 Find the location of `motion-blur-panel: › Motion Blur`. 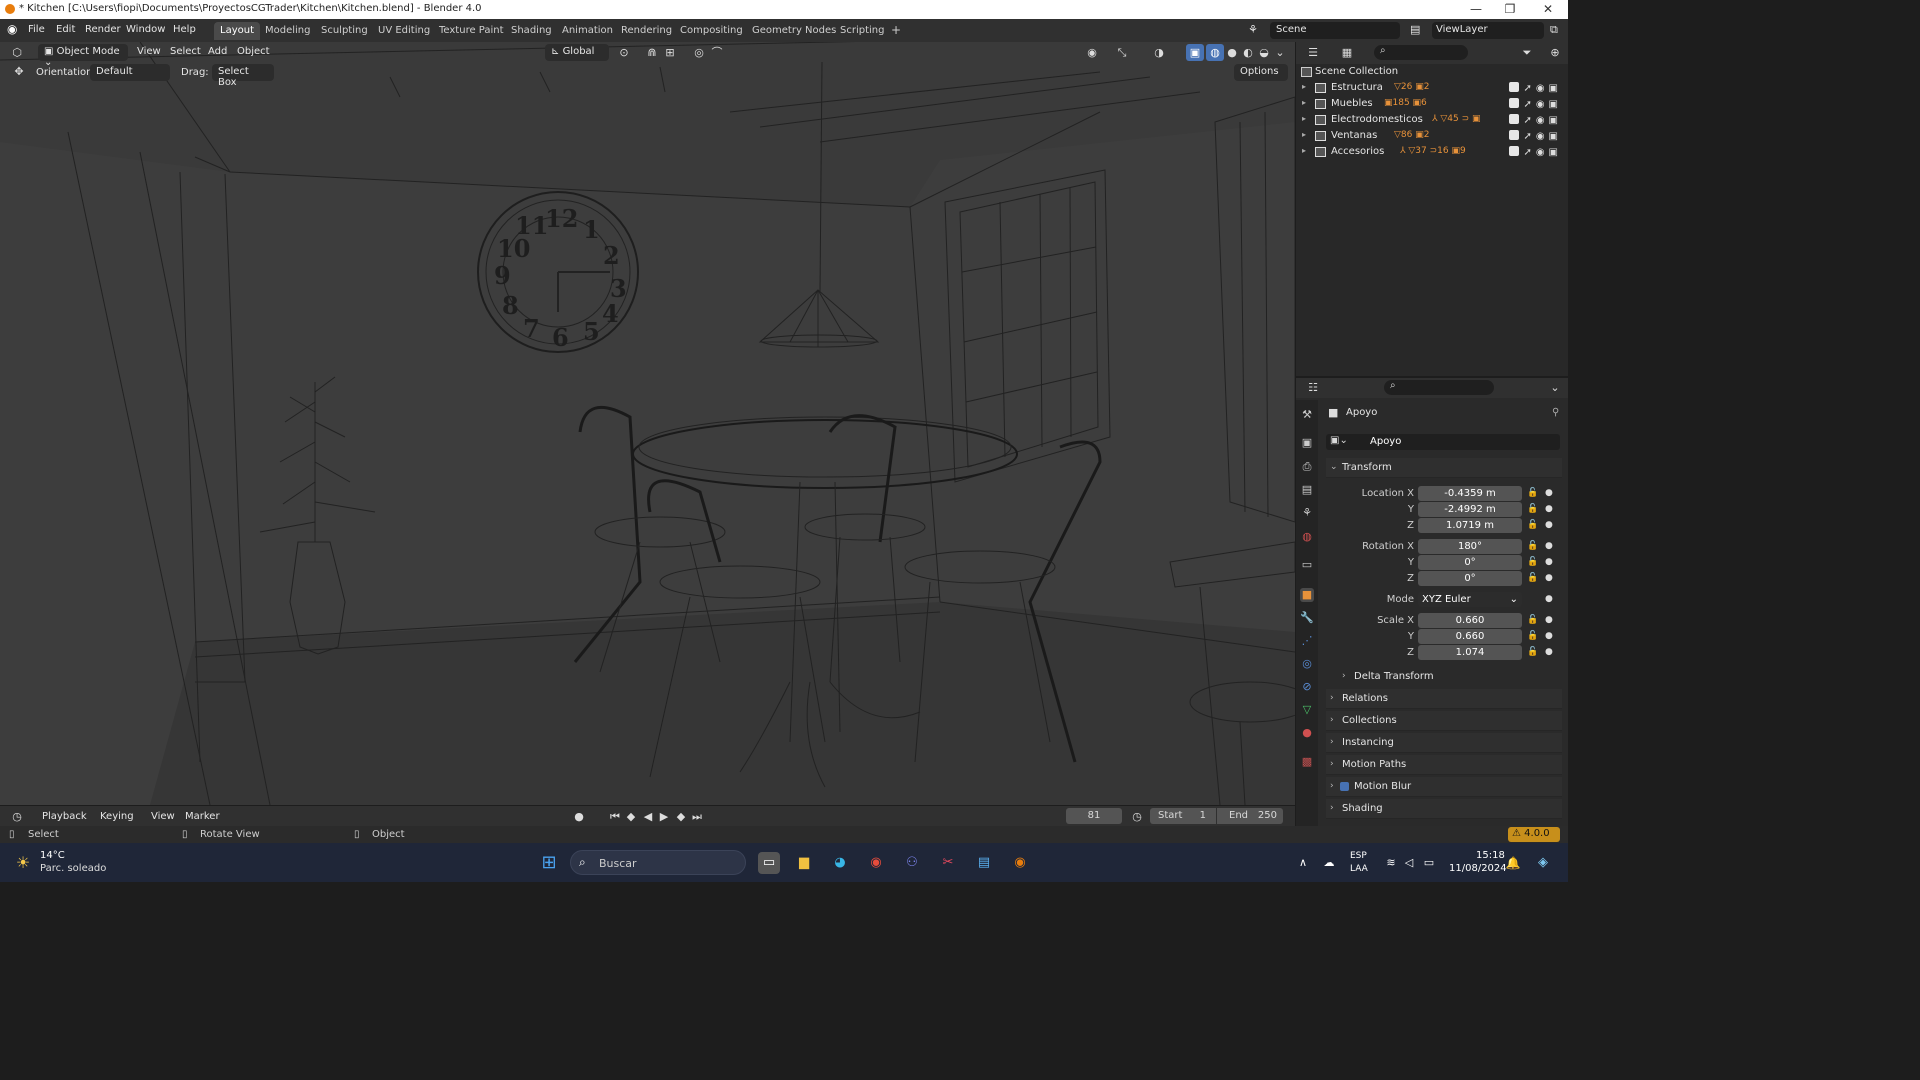

motion-blur-panel: › Motion Blur is located at coordinates (1444, 787).